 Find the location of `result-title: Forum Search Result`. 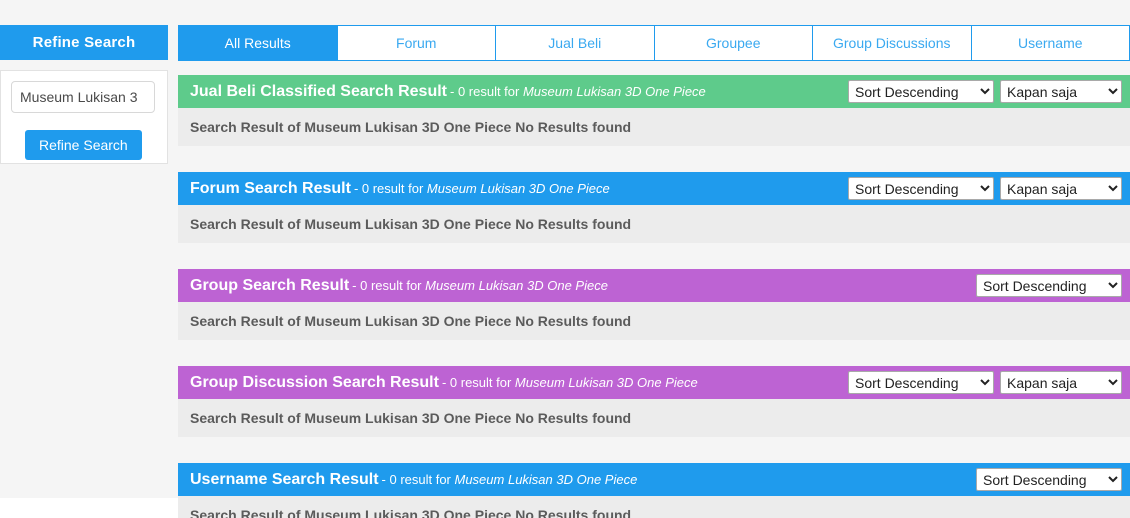

result-title: Forum Search Result is located at coordinates (270, 188).